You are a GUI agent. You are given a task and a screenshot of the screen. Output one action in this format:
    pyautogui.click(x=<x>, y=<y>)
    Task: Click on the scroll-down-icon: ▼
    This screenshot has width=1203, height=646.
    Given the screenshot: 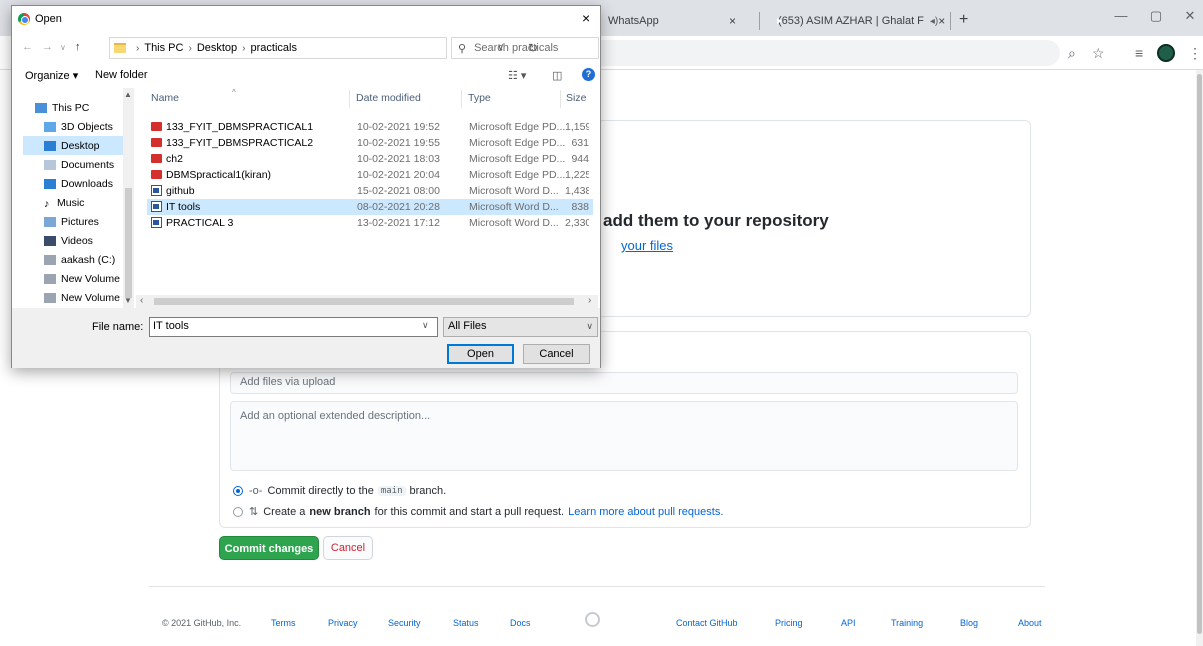 What is the action you would take?
    pyautogui.click(x=128, y=300)
    